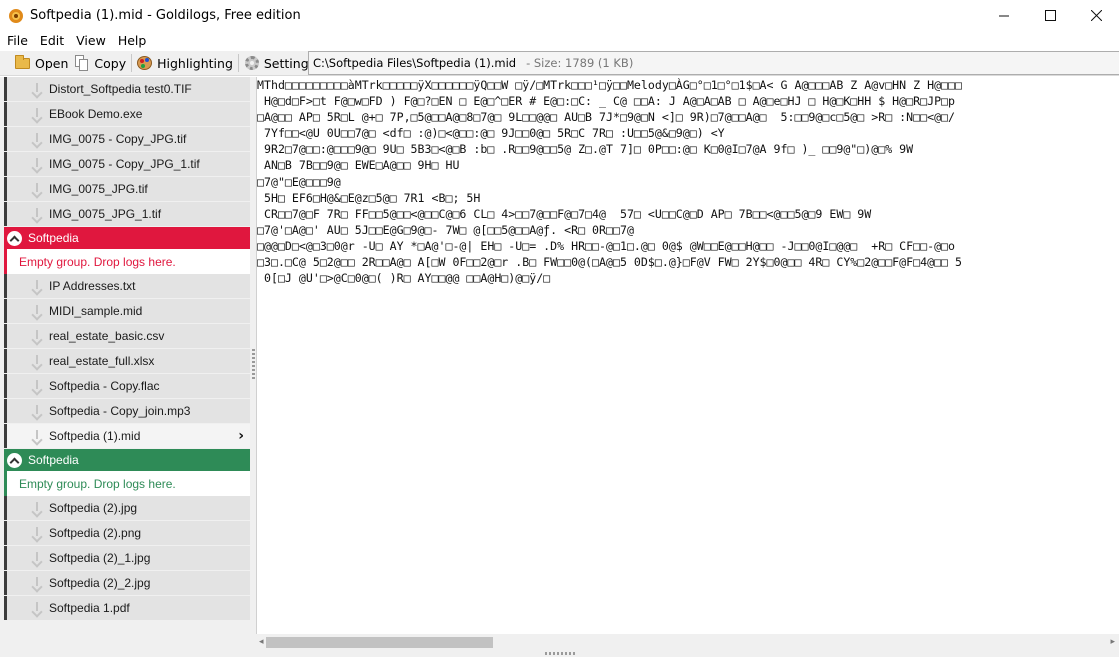 This screenshot has width=1119, height=657. Describe the element at coordinates (107, 336) in the screenshot. I see `log-file-name: real_estate_basic.csv` at that location.